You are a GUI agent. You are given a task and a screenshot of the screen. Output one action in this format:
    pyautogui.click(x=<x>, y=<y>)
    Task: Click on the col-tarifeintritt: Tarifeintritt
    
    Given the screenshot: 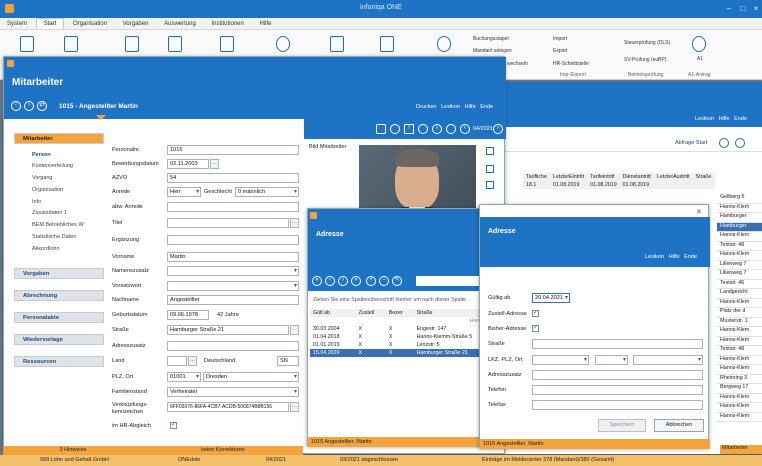 What is the action you would take?
    pyautogui.click(x=603, y=177)
    